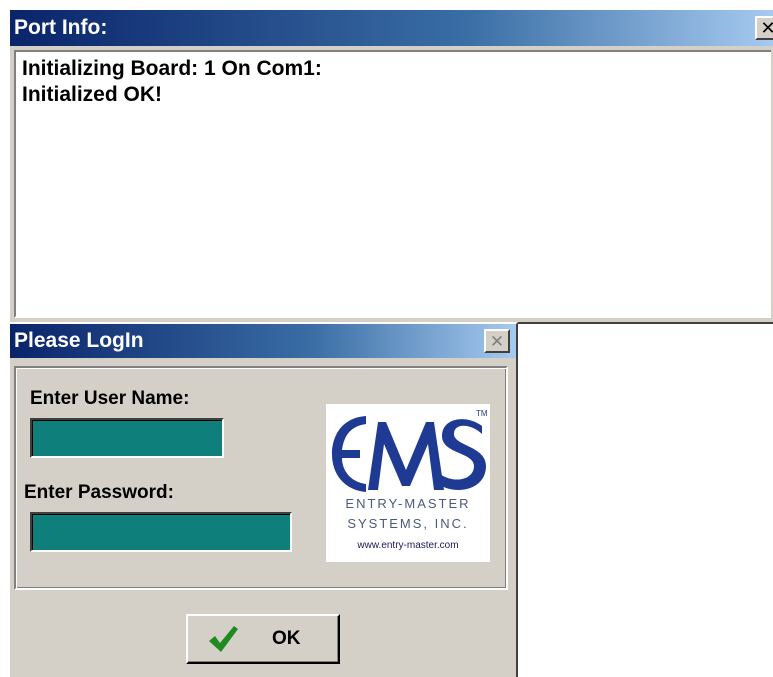 The height and width of the screenshot is (677, 773). Describe the element at coordinates (161, 532) in the screenshot. I see `password-input` at that location.